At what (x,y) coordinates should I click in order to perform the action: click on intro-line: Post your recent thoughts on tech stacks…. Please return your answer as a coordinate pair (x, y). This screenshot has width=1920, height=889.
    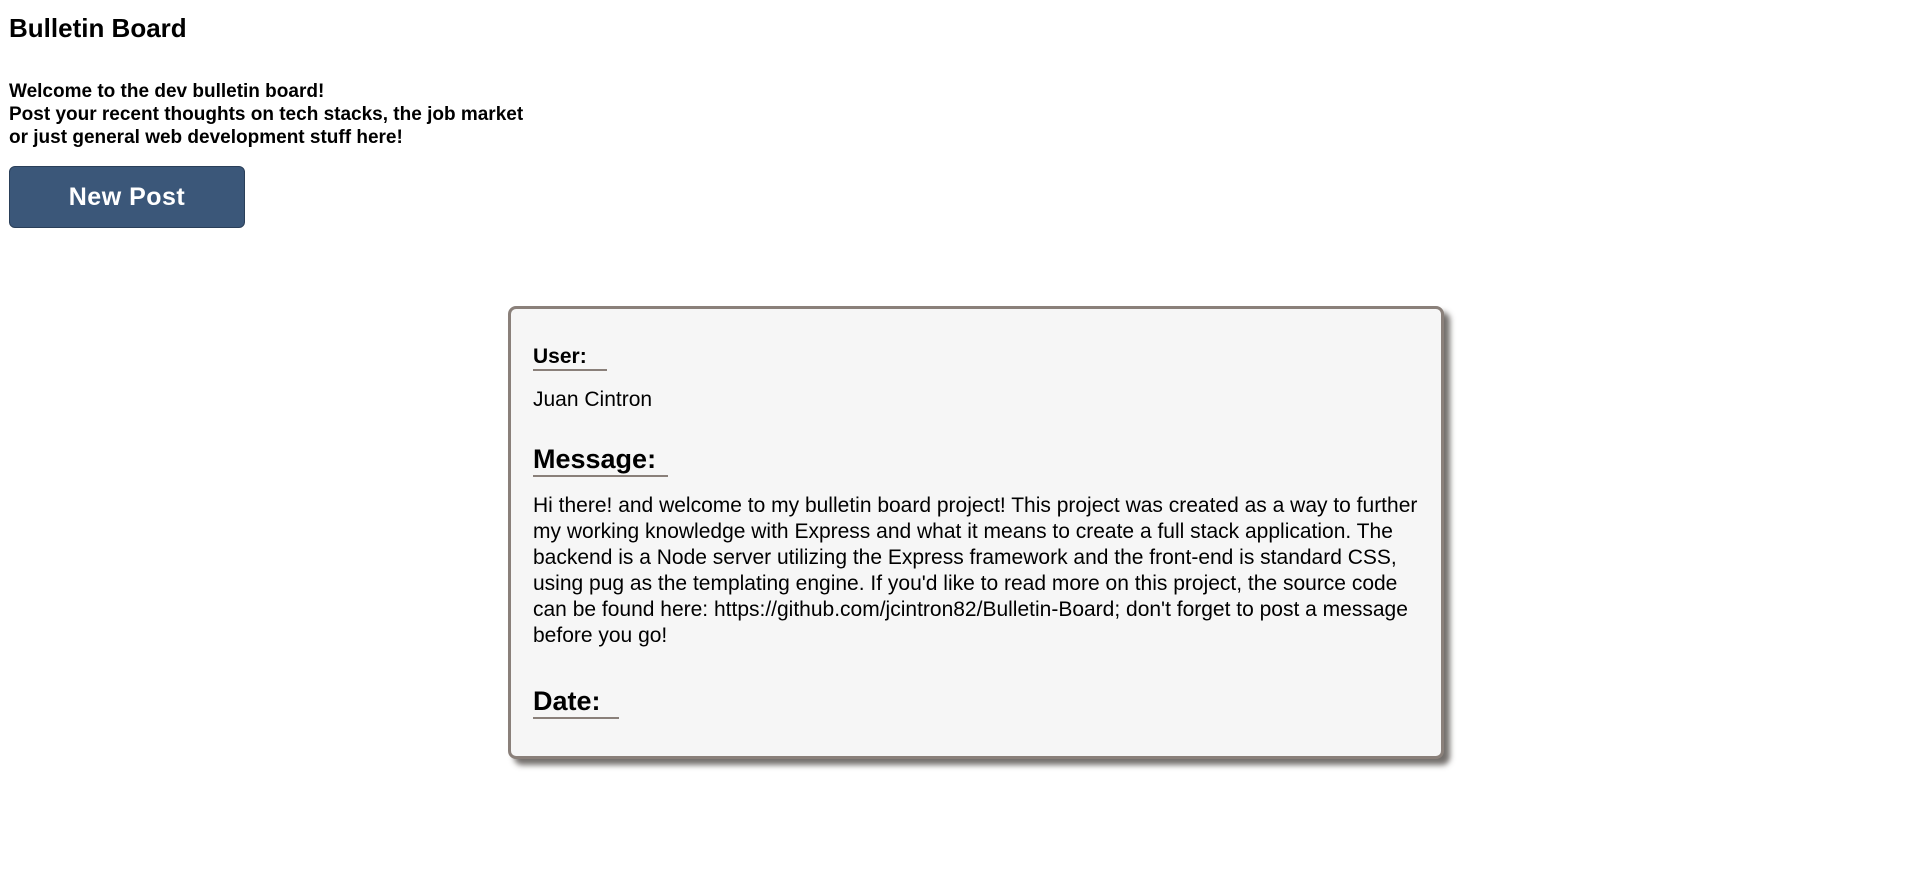
    Looking at the image, I should click on (266, 114).